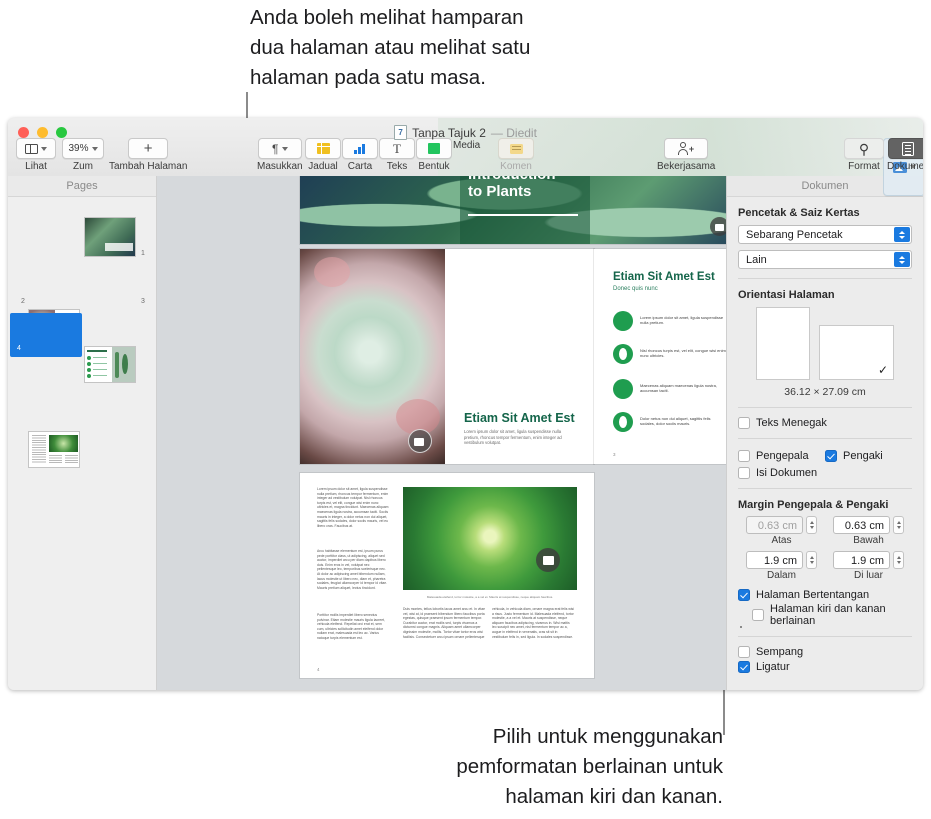 Image resolution: width=931 pixels, height=819 pixels. Describe the element at coordinates (635, 289) in the screenshot. I see `canvas-page-3-subheading: Donec quis nunc` at that location.